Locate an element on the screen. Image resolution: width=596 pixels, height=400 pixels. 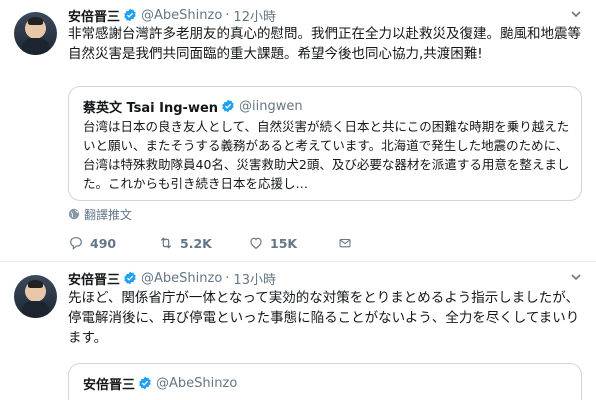
like-count: 15K is located at coordinates (284, 243).